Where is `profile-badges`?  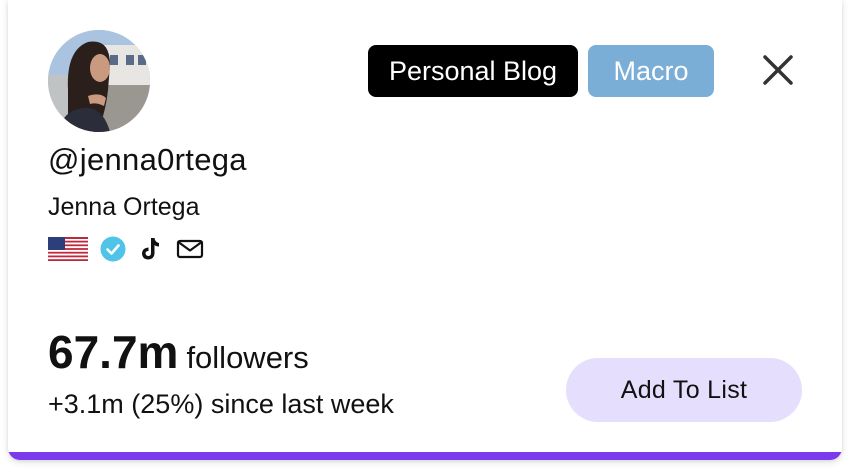
profile-badges is located at coordinates (126, 249).